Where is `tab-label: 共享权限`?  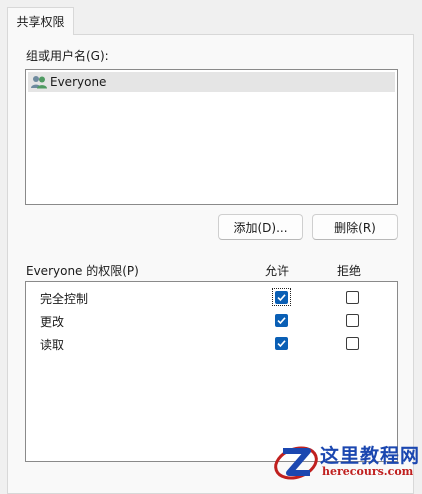
tab-label: 共享权限 is located at coordinates (40, 22).